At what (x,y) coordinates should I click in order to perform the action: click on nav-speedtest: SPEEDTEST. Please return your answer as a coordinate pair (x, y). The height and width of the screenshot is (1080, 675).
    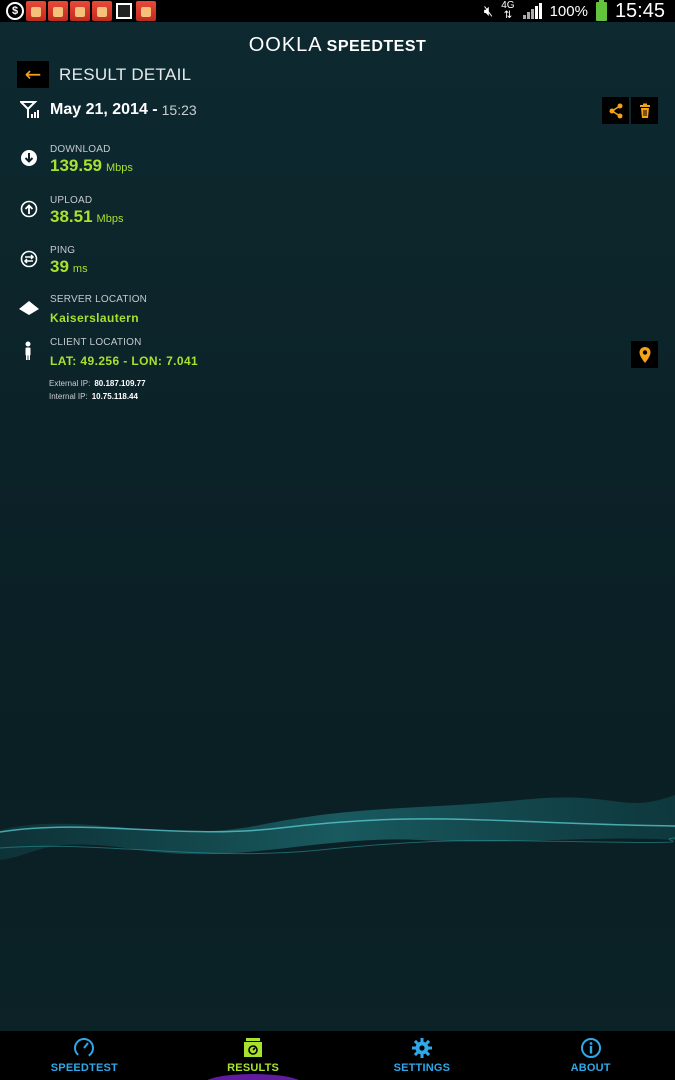
    Looking at the image, I should click on (84, 1055).